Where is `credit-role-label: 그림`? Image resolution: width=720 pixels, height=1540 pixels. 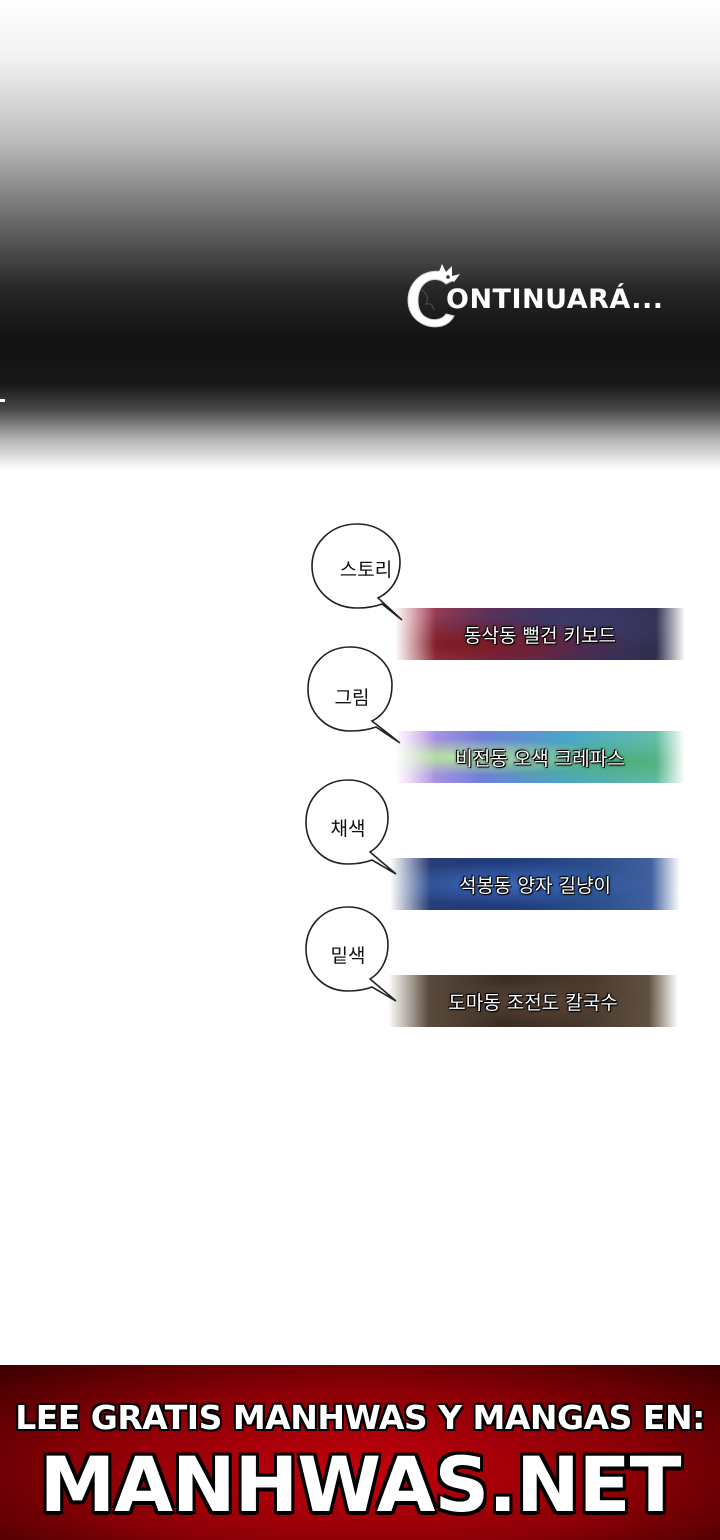 credit-role-label: 그림 is located at coordinates (352, 698).